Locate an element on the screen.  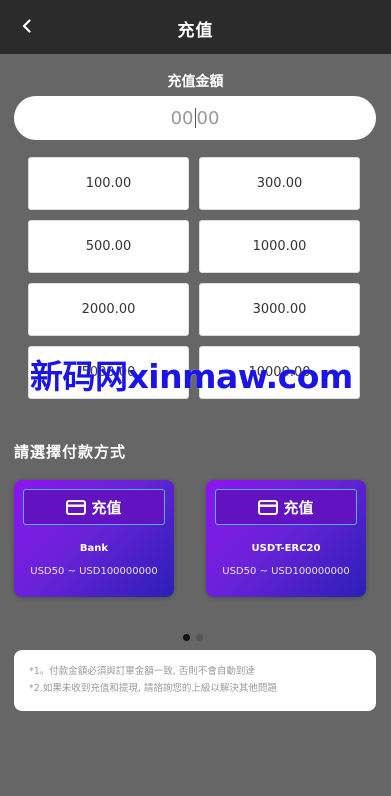
app-header: 充值 is located at coordinates (195, 27).